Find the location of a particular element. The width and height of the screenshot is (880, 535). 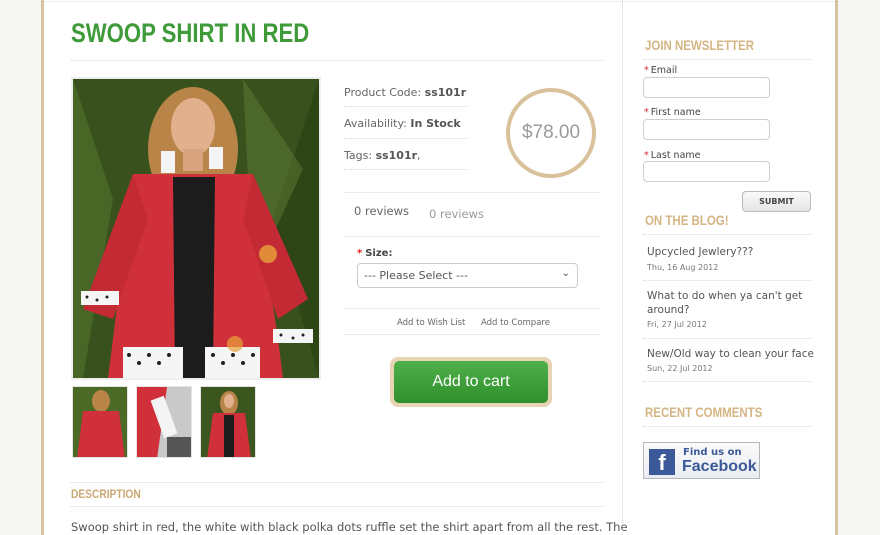

newsletter-heading: JOIN NEWSLETTER is located at coordinates (700, 45).